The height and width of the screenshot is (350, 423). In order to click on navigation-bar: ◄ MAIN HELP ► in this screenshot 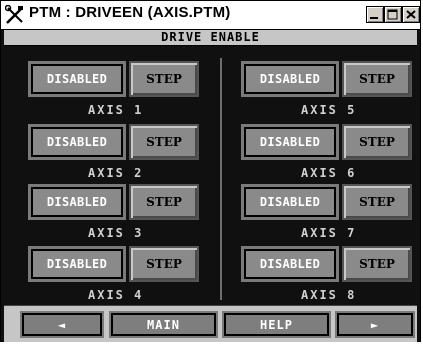, I will do `click(210, 323)`.